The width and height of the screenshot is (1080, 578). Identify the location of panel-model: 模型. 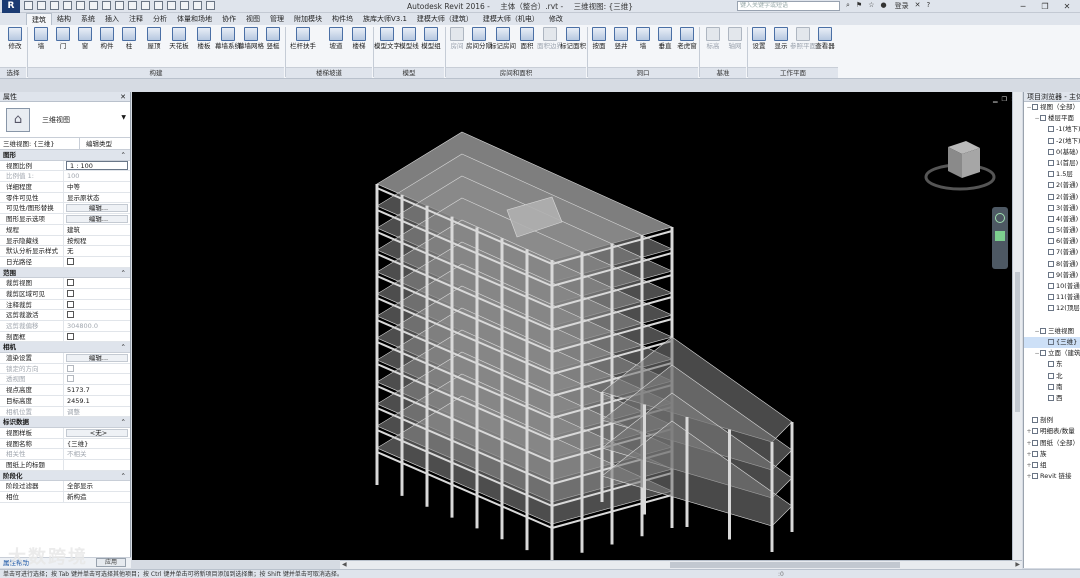
(409, 72).